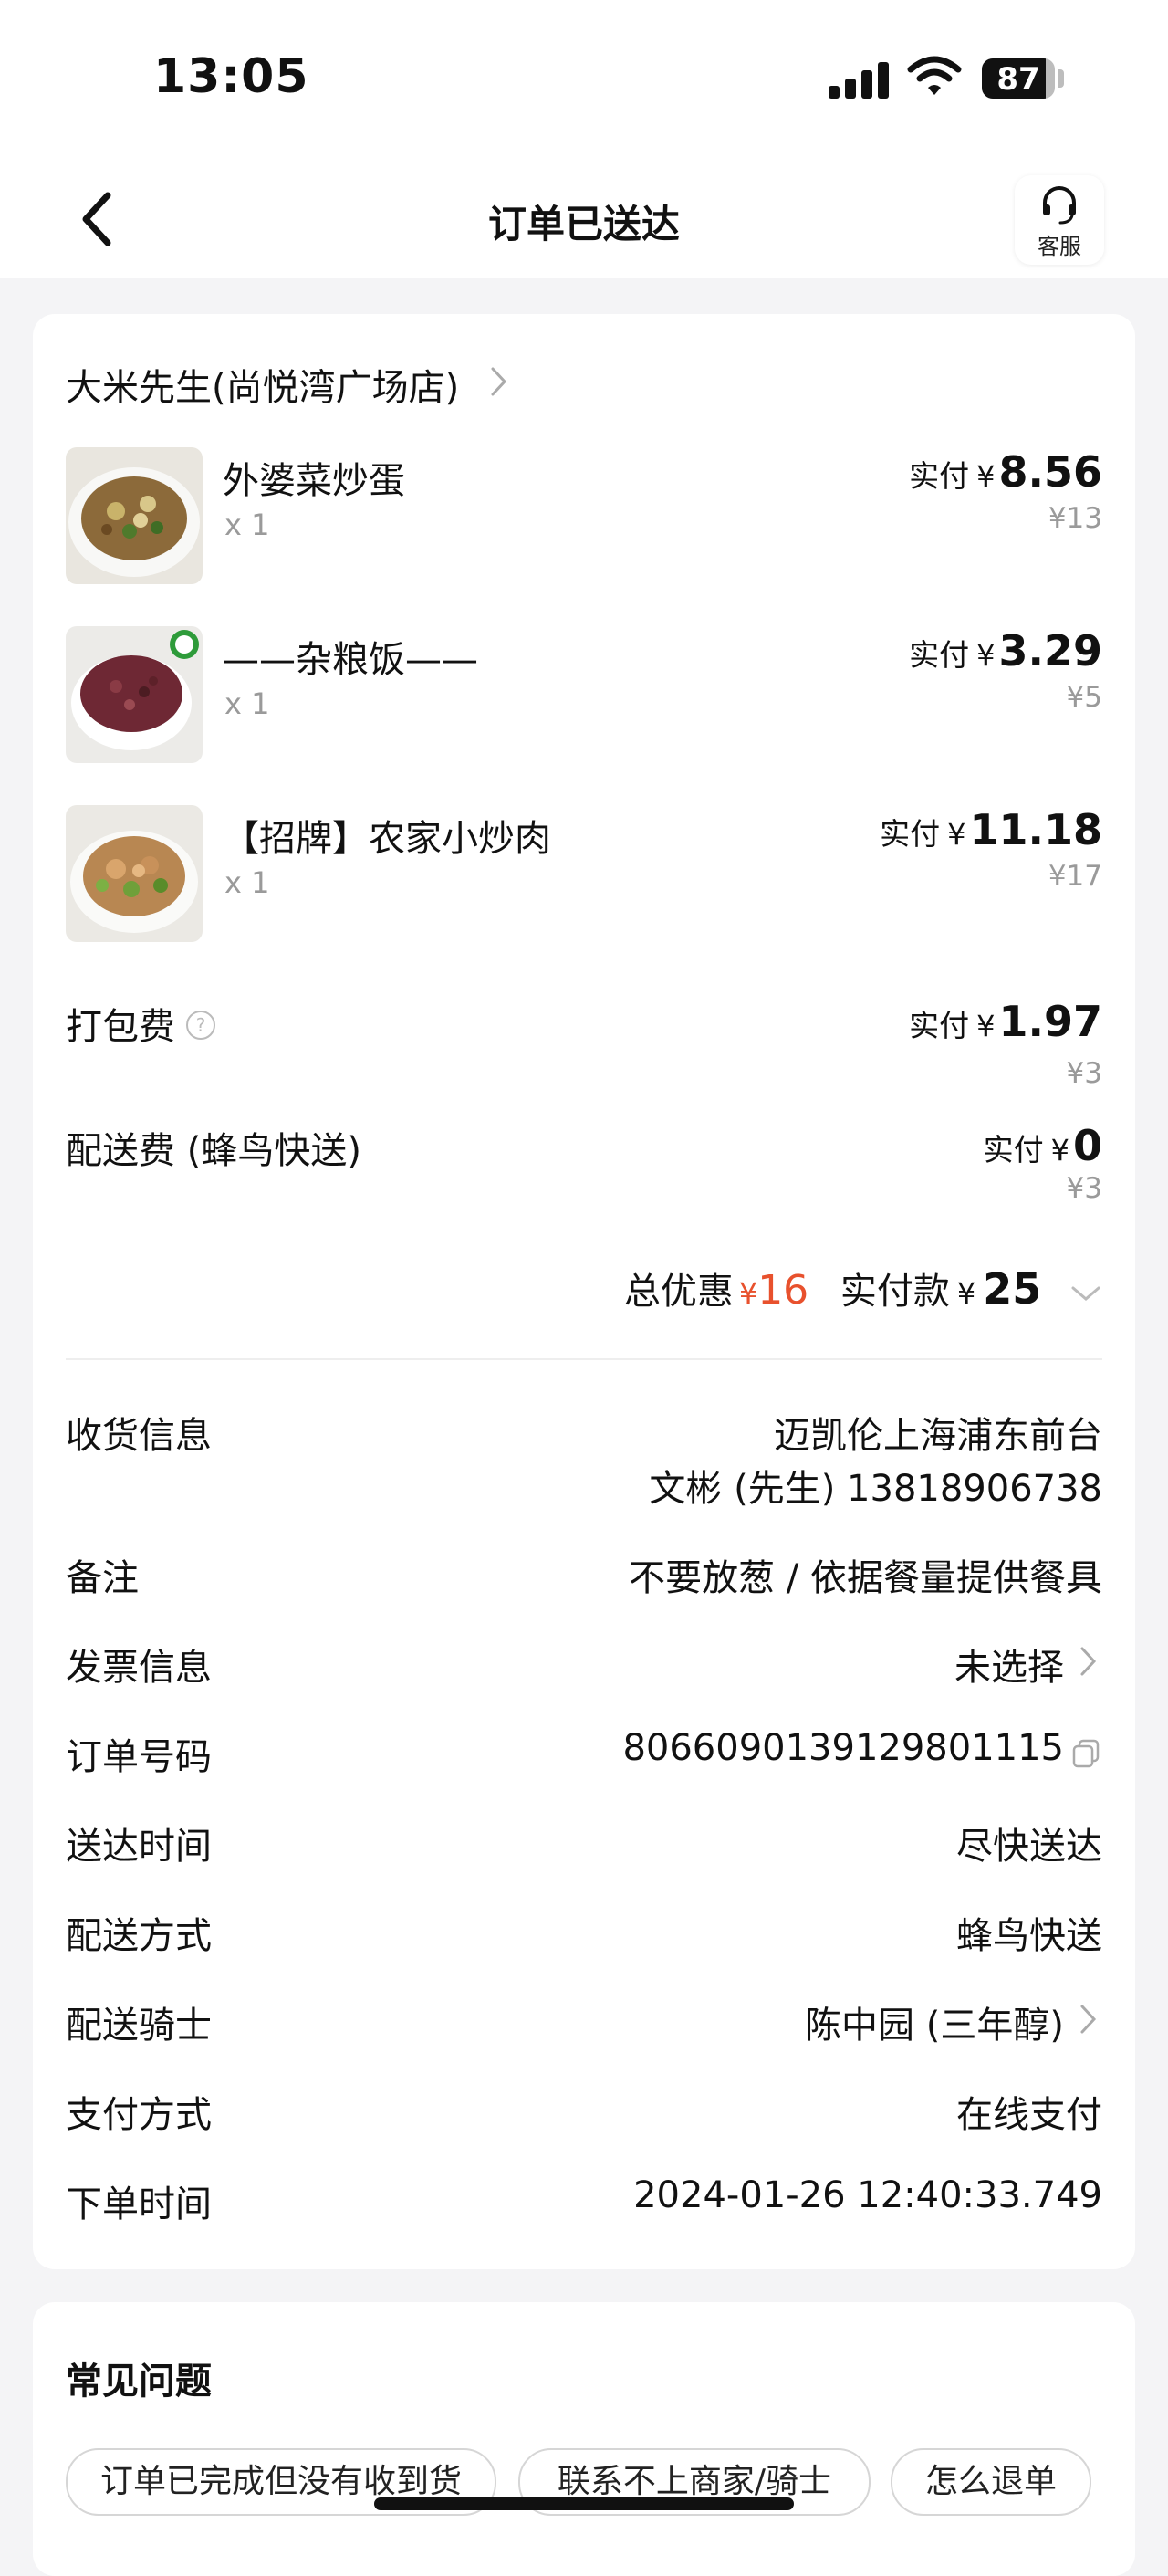  I want to click on order-time-row: 下单时间 2024-01-26 12:40:33.749, so click(584, 2202).